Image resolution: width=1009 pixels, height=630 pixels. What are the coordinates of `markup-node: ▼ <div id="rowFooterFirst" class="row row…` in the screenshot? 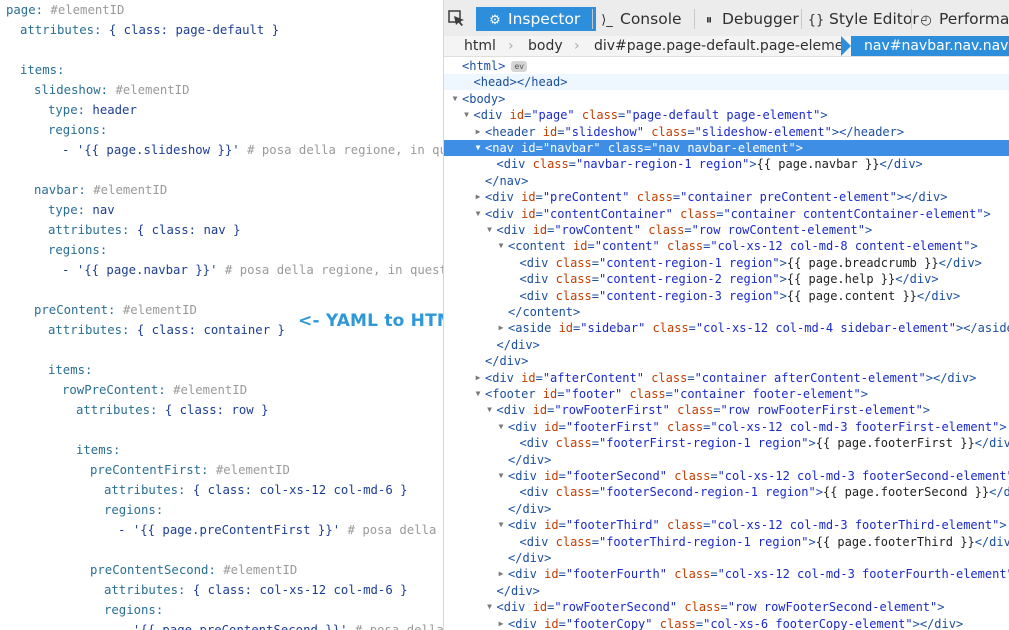 It's located at (726, 410).